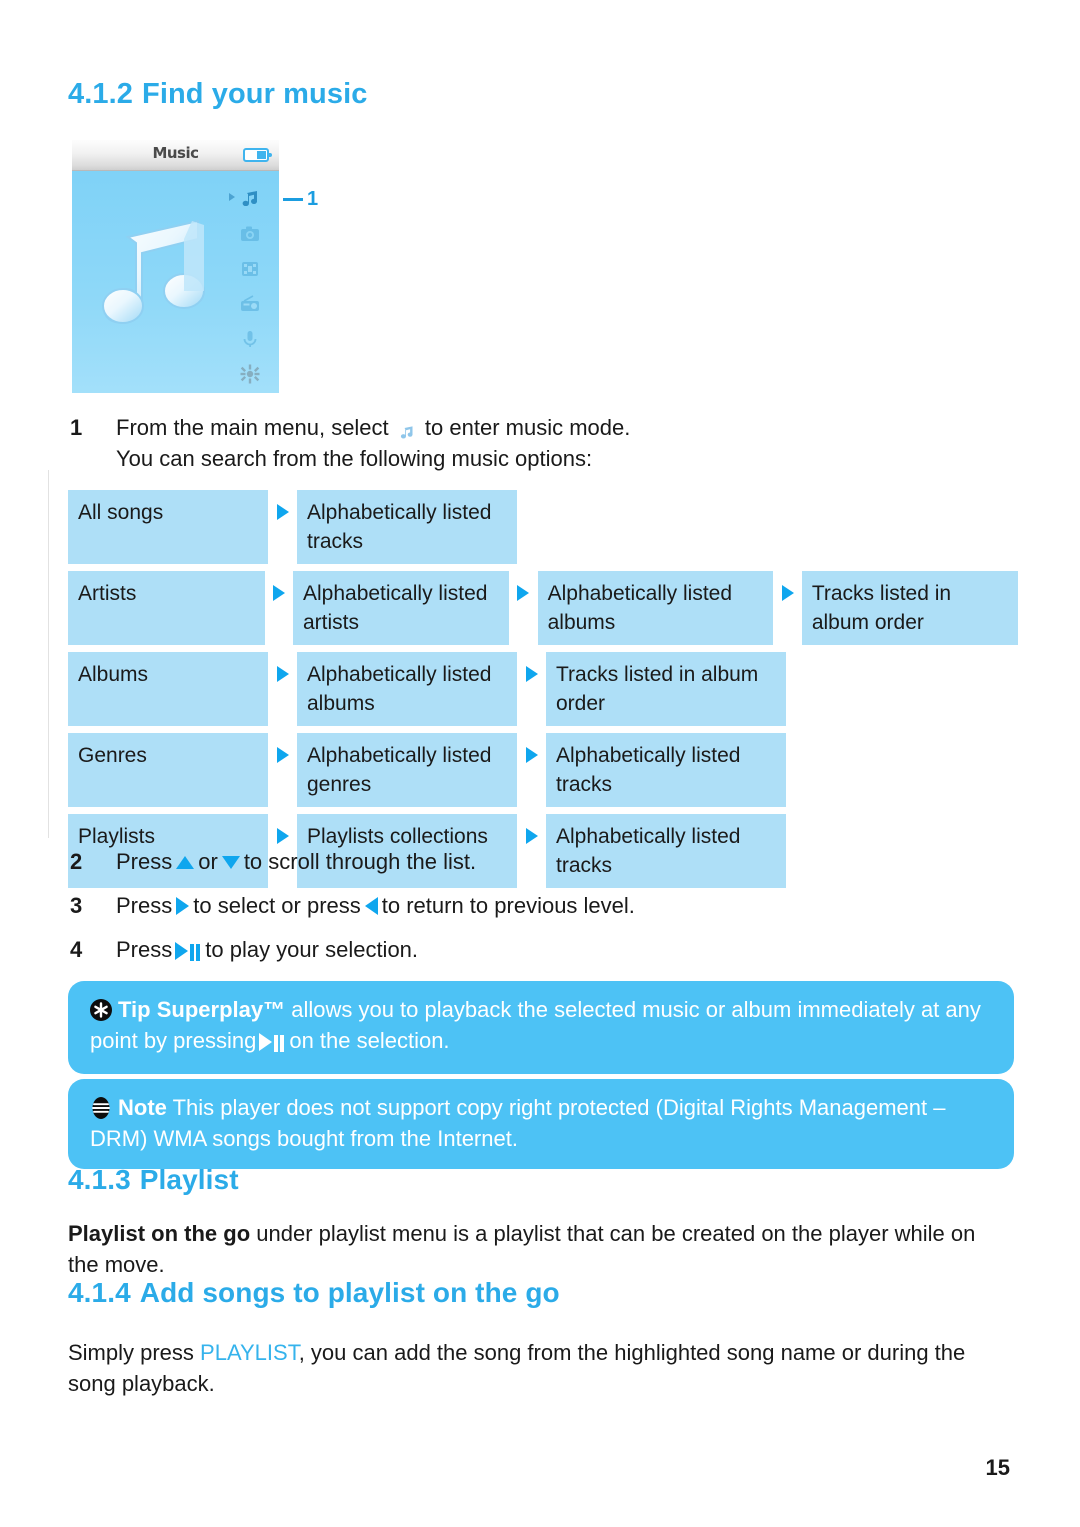 The width and height of the screenshot is (1080, 1527). I want to click on step-2-middle: or, so click(208, 861).